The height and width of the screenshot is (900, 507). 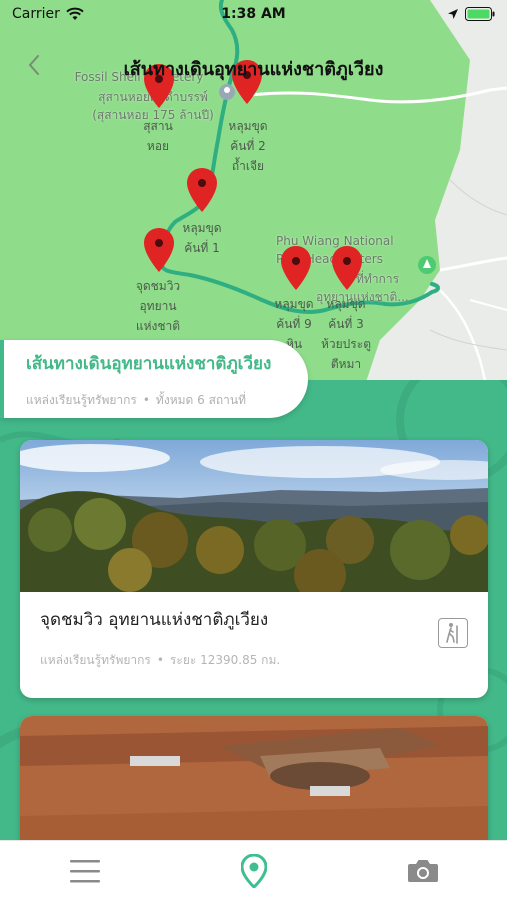 I want to click on tab-menu, so click(x=85, y=871).